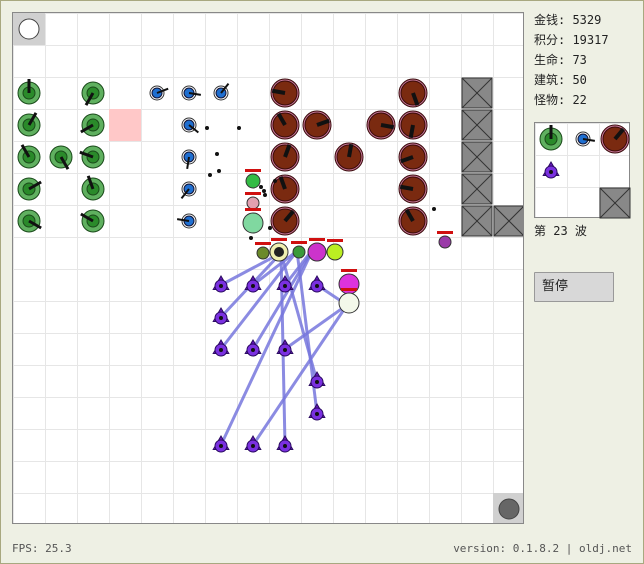 This screenshot has height=564, width=644. I want to click on tool-palette-canvas, so click(583, 171).